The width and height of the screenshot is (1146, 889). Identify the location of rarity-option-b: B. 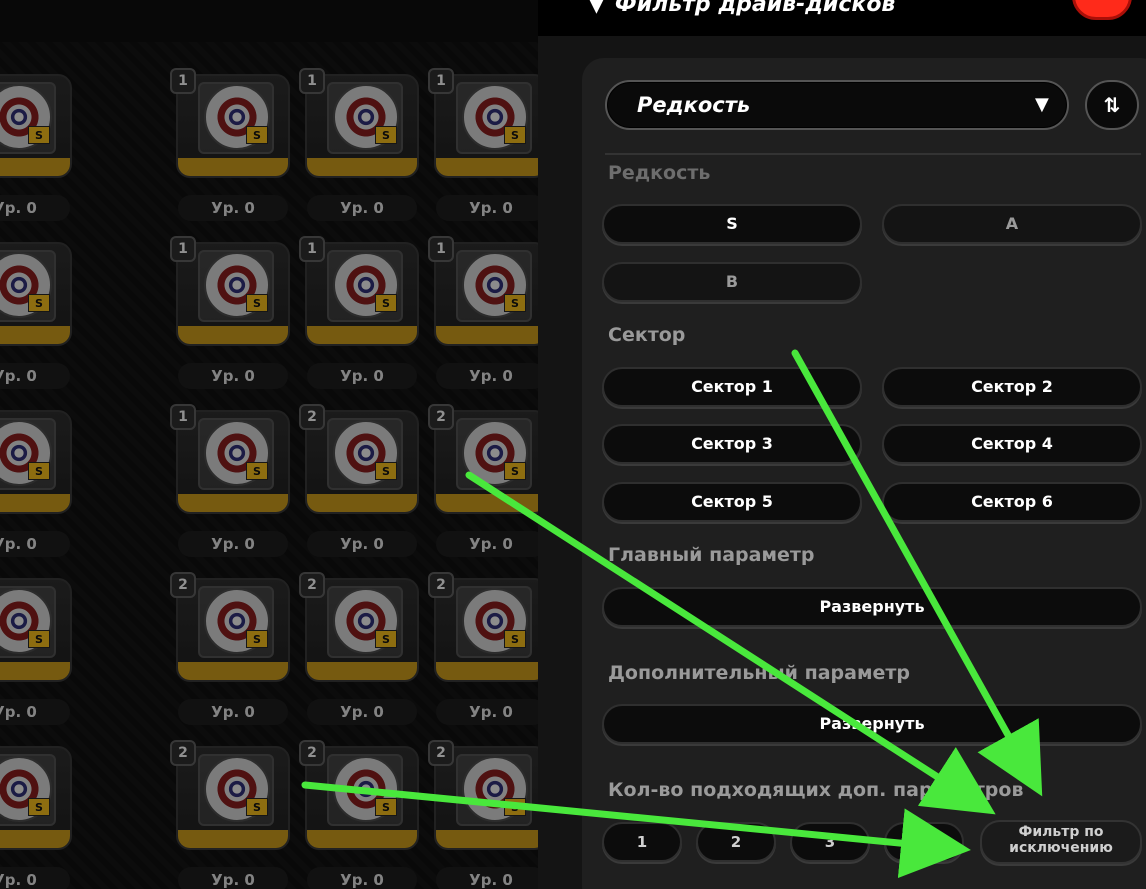
(732, 282).